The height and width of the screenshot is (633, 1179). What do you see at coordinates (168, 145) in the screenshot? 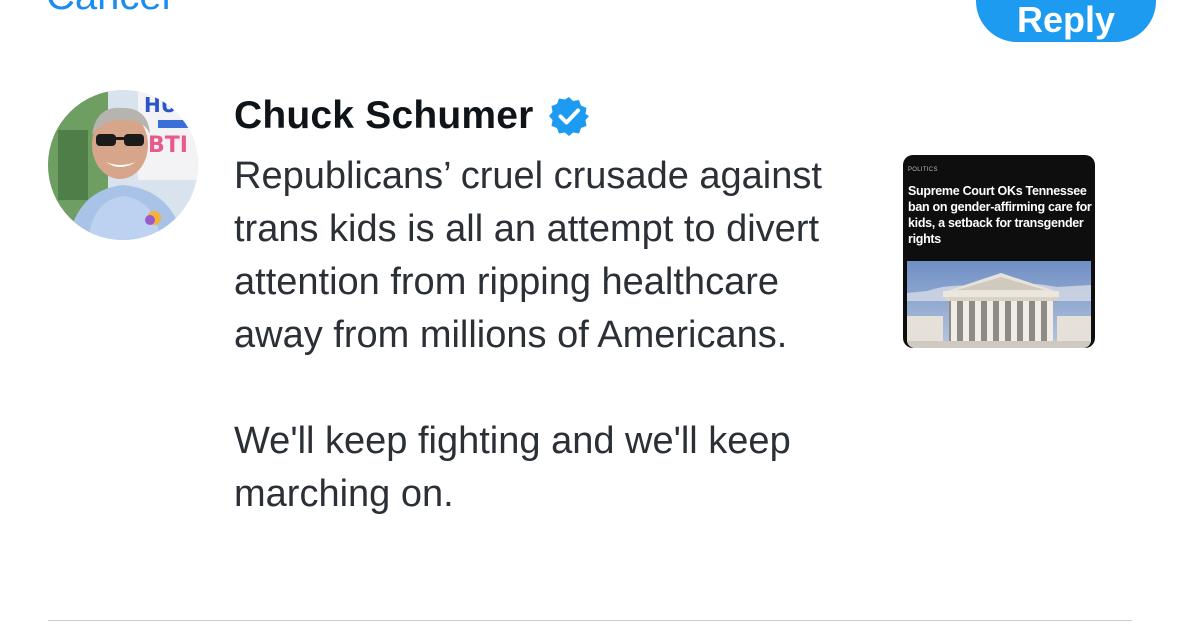
I see `svg-text: BTI` at bounding box center [168, 145].